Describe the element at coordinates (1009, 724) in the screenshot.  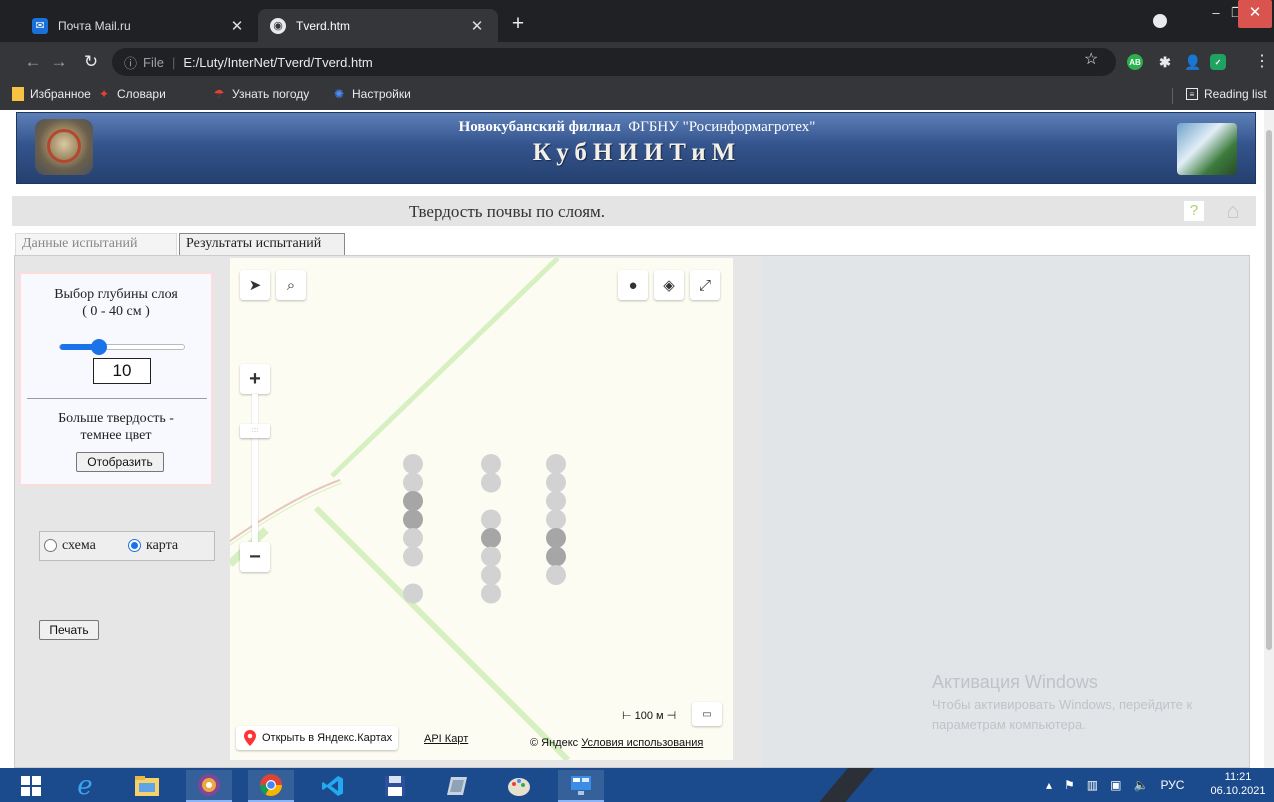
I see `activation-line: параметрам компьютера.` at that location.